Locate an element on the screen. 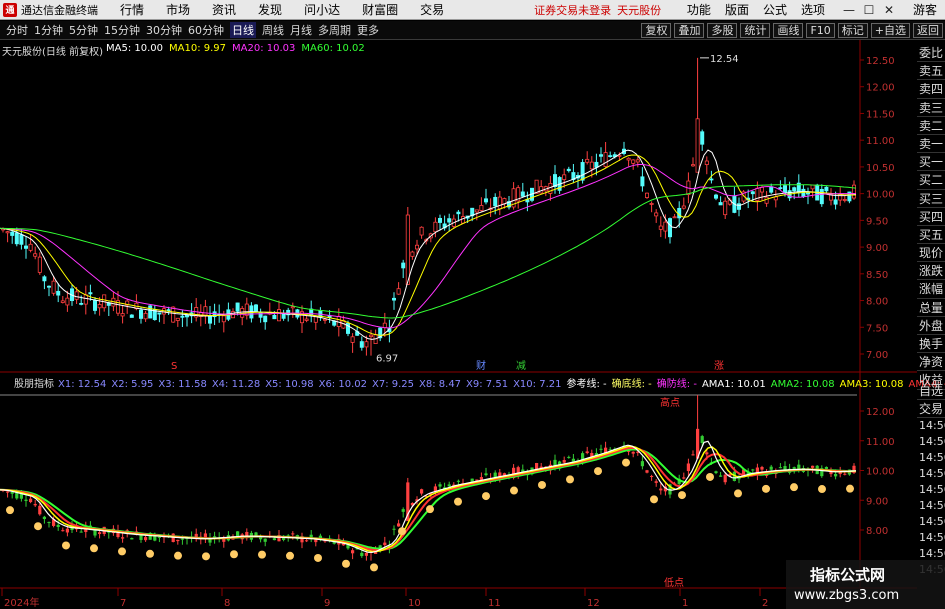  menu-item-1: 市场 is located at coordinates (178, 9).